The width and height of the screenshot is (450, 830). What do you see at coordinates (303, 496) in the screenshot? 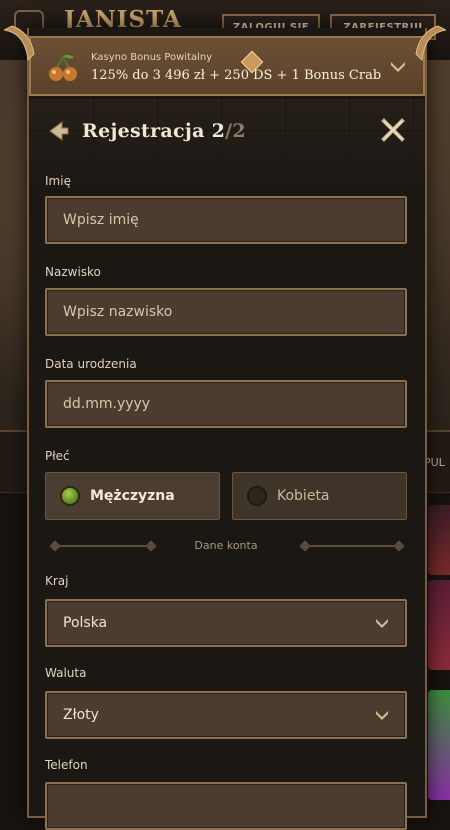
I see `gender-option-label: Kobieta` at bounding box center [303, 496].